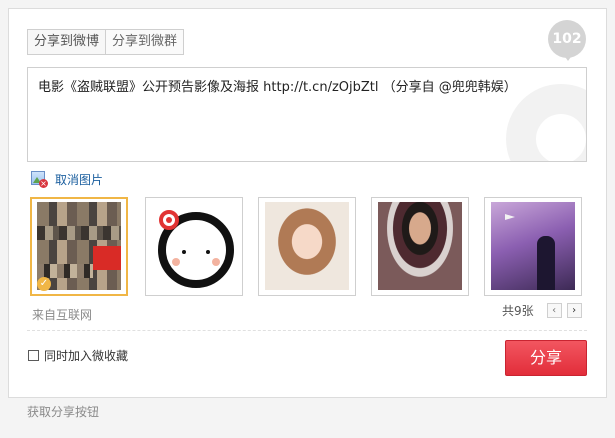  I want to click on cancel-image-row: × 取消图片, so click(67, 179).